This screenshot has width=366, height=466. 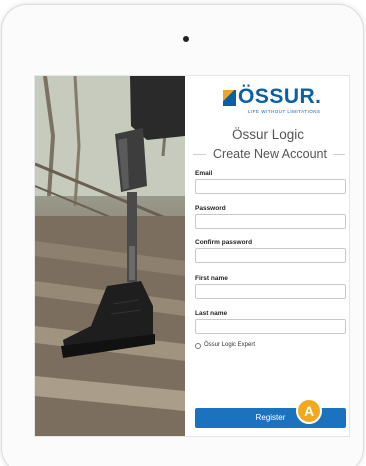 What do you see at coordinates (204, 173) in the screenshot?
I see `email-label: Email` at bounding box center [204, 173].